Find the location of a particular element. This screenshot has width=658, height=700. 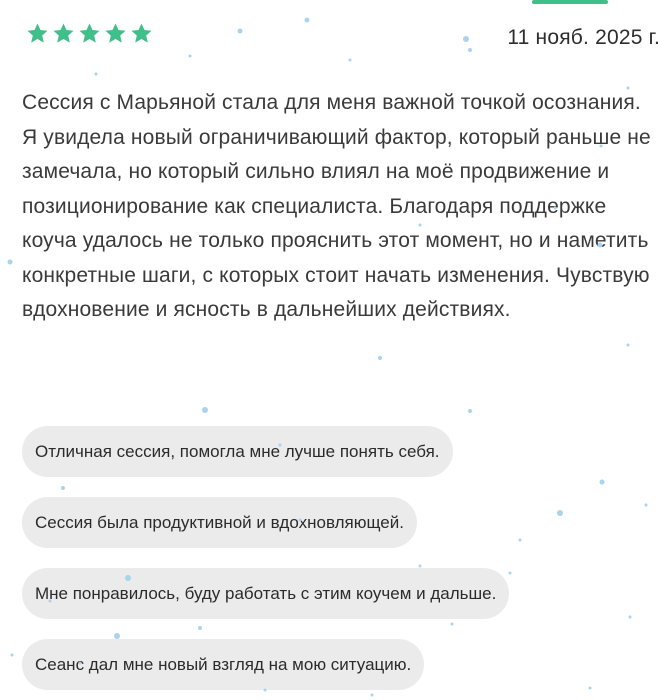

star-rating is located at coordinates (89, 33).